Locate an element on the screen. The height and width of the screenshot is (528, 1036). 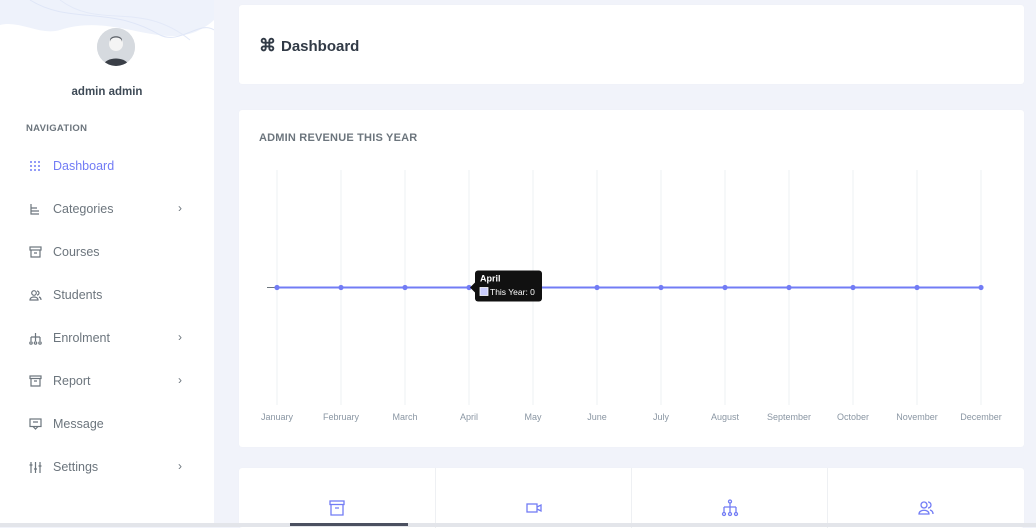
x-tick-label: March is located at coordinates (404, 417).